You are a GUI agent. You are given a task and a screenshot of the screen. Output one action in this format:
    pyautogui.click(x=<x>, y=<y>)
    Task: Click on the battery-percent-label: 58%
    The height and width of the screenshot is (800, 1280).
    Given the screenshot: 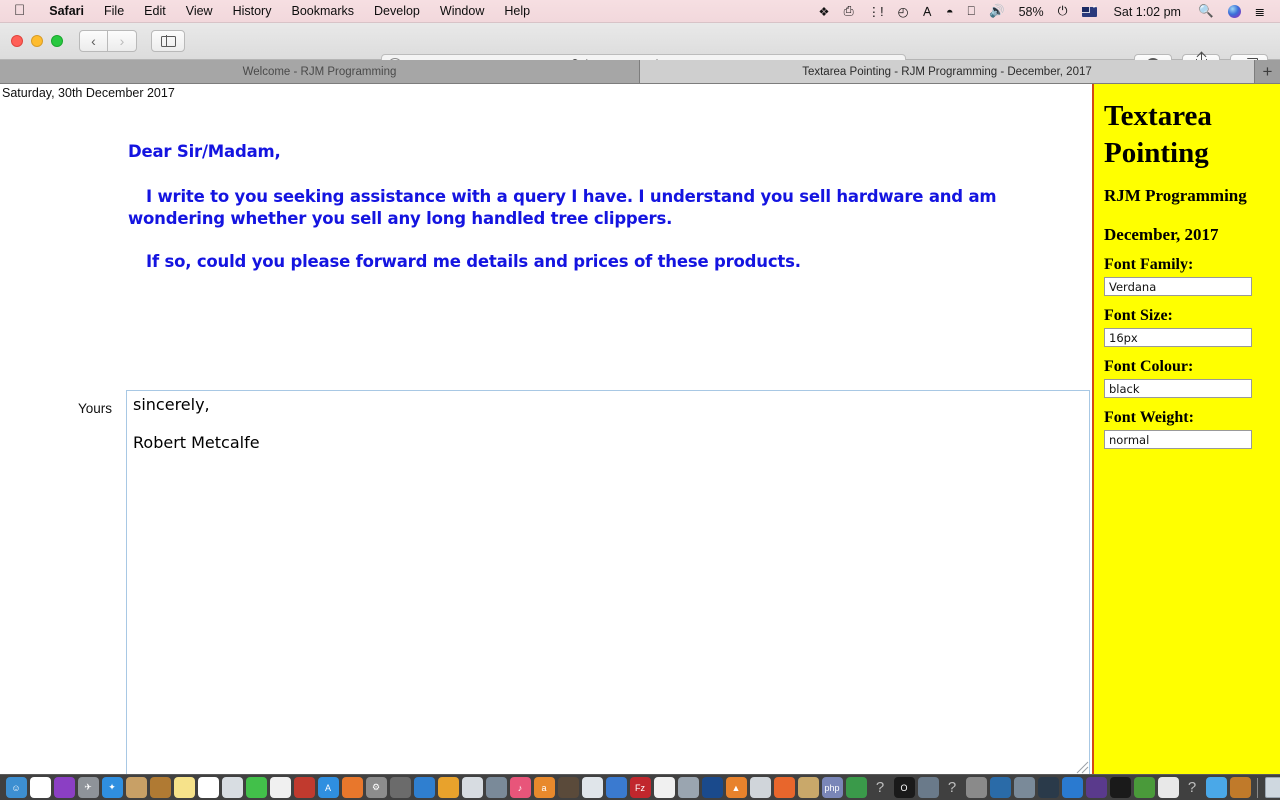 What is the action you would take?
    pyautogui.click(x=1031, y=11)
    